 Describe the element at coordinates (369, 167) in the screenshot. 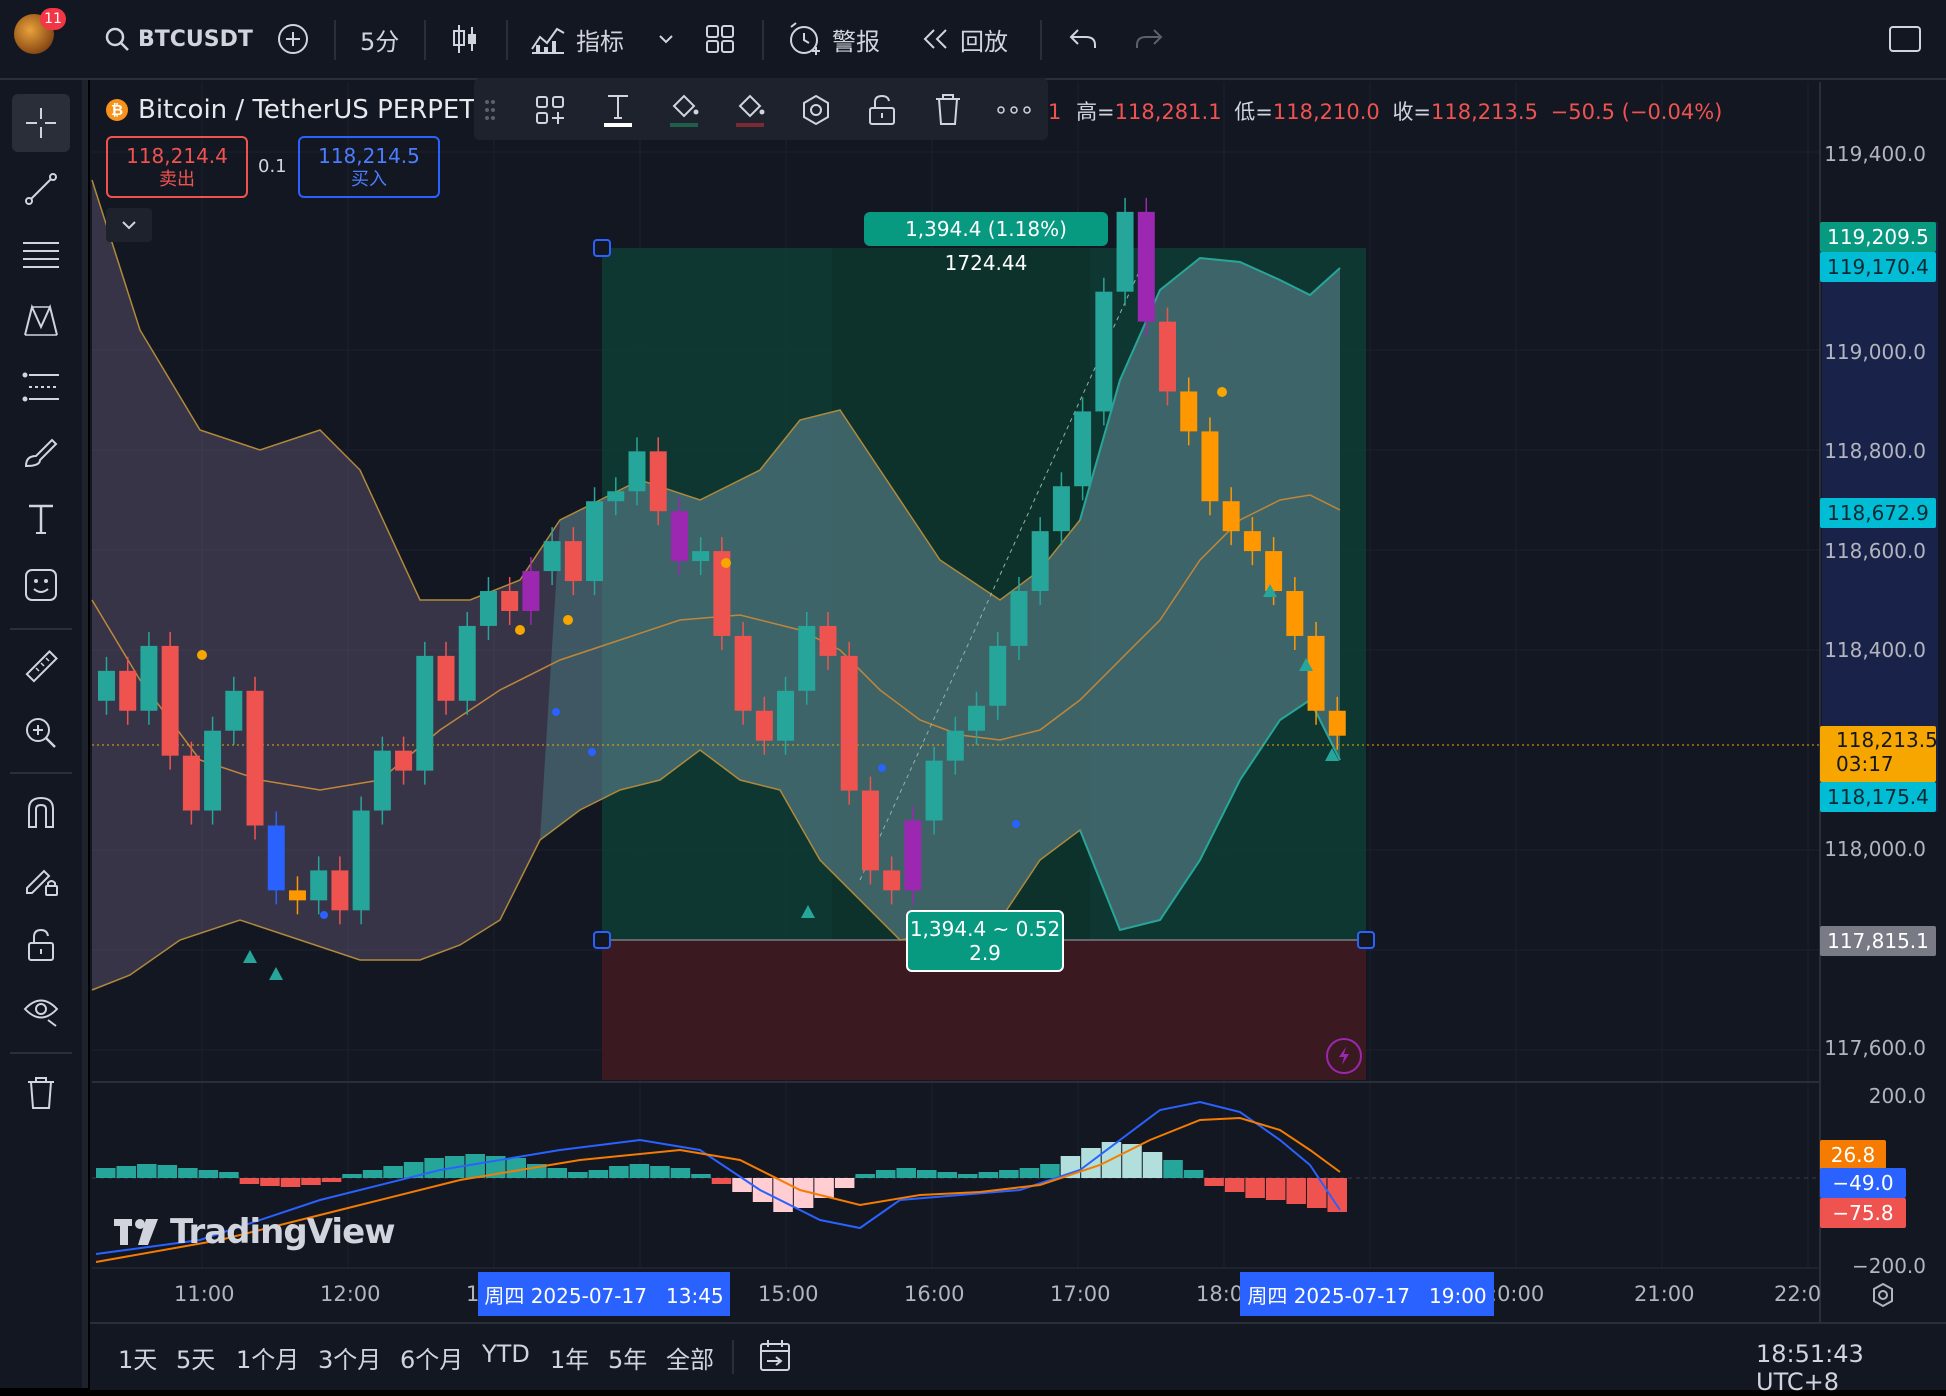

I see `buy-button: 118,214.5 买入` at that location.